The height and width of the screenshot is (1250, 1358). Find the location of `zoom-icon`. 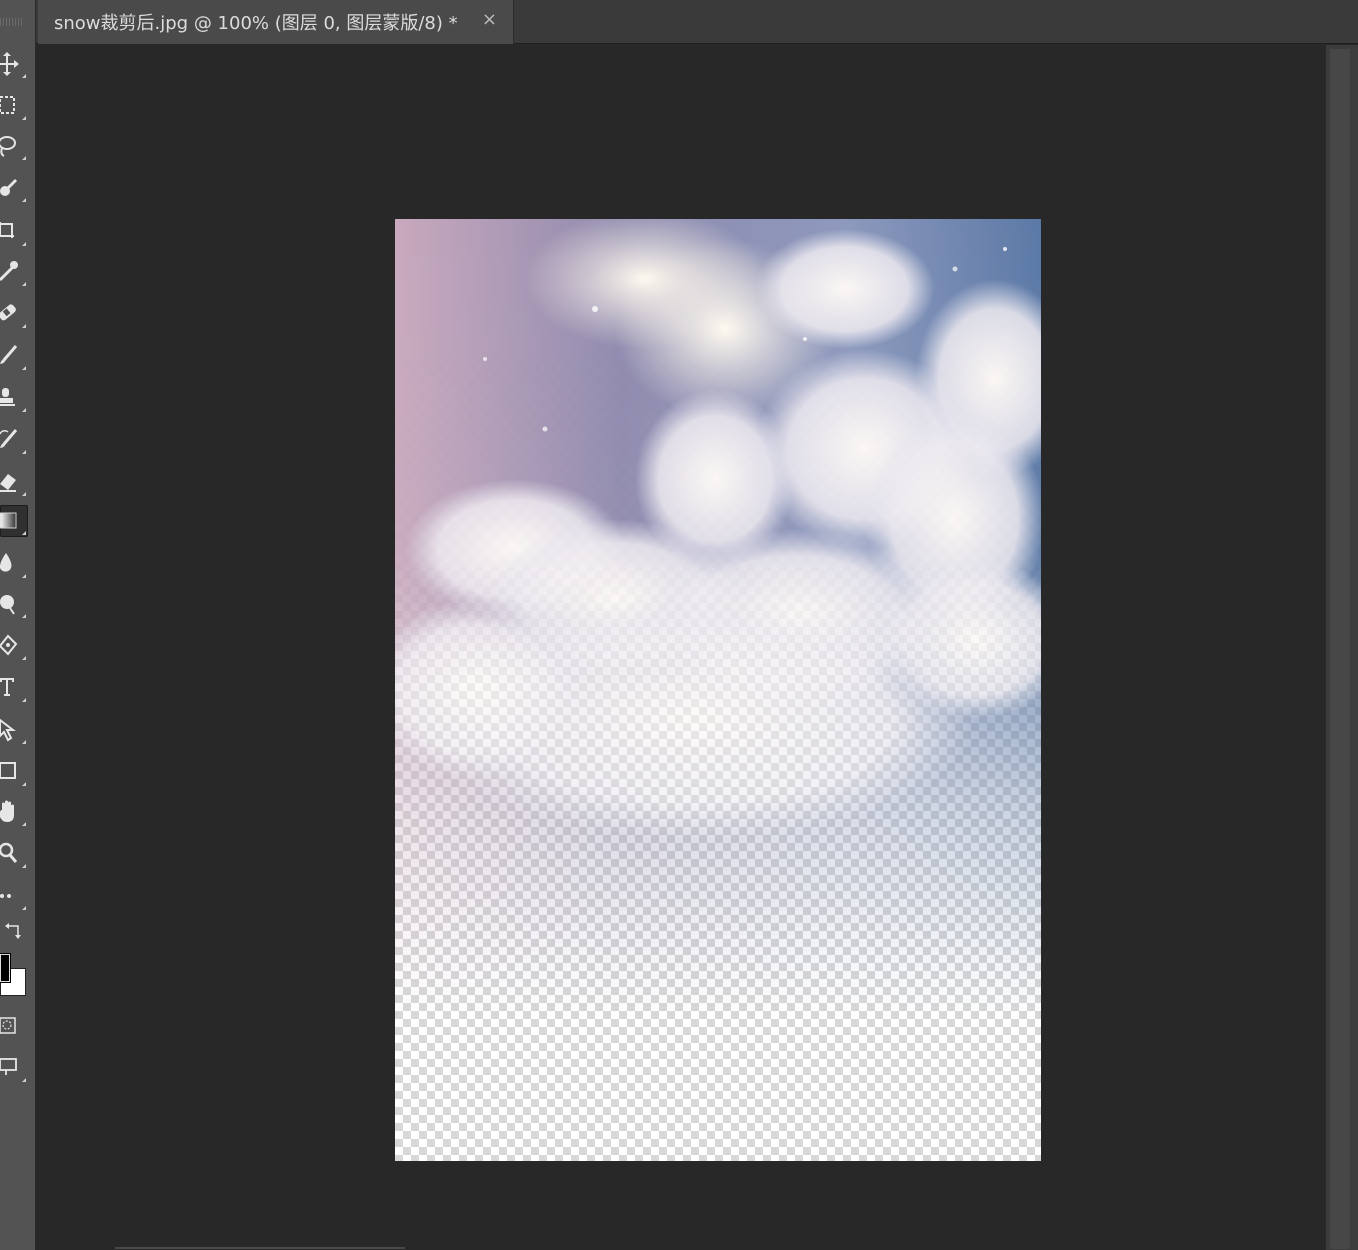

zoom-icon is located at coordinates (9, 852).